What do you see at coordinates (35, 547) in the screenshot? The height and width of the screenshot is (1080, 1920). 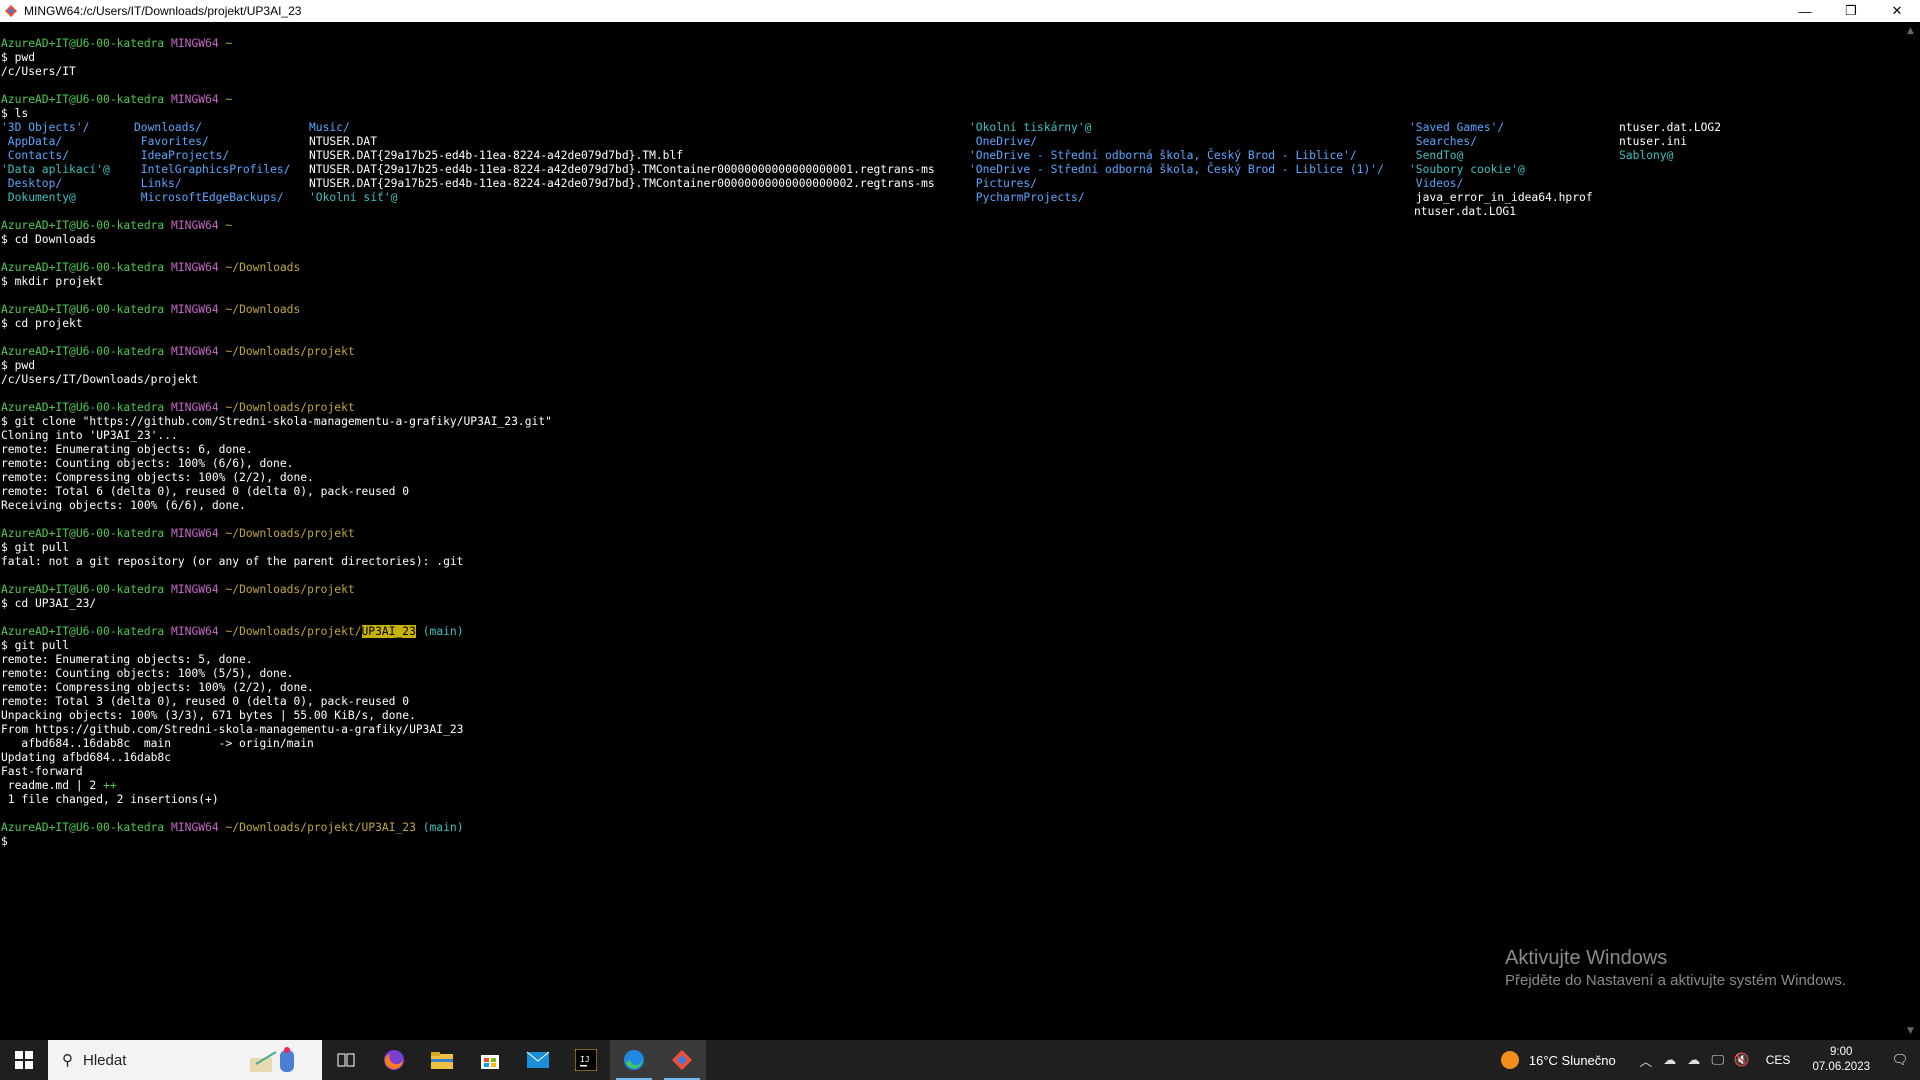 I see `command-line: $ git pull` at bounding box center [35, 547].